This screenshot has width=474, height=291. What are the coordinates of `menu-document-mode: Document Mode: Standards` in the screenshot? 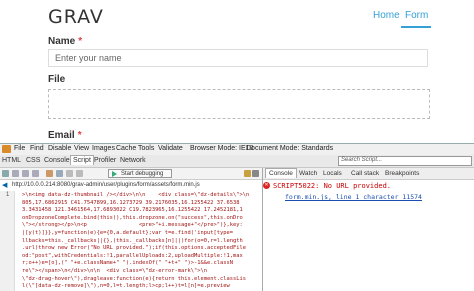 It's located at (289, 148).